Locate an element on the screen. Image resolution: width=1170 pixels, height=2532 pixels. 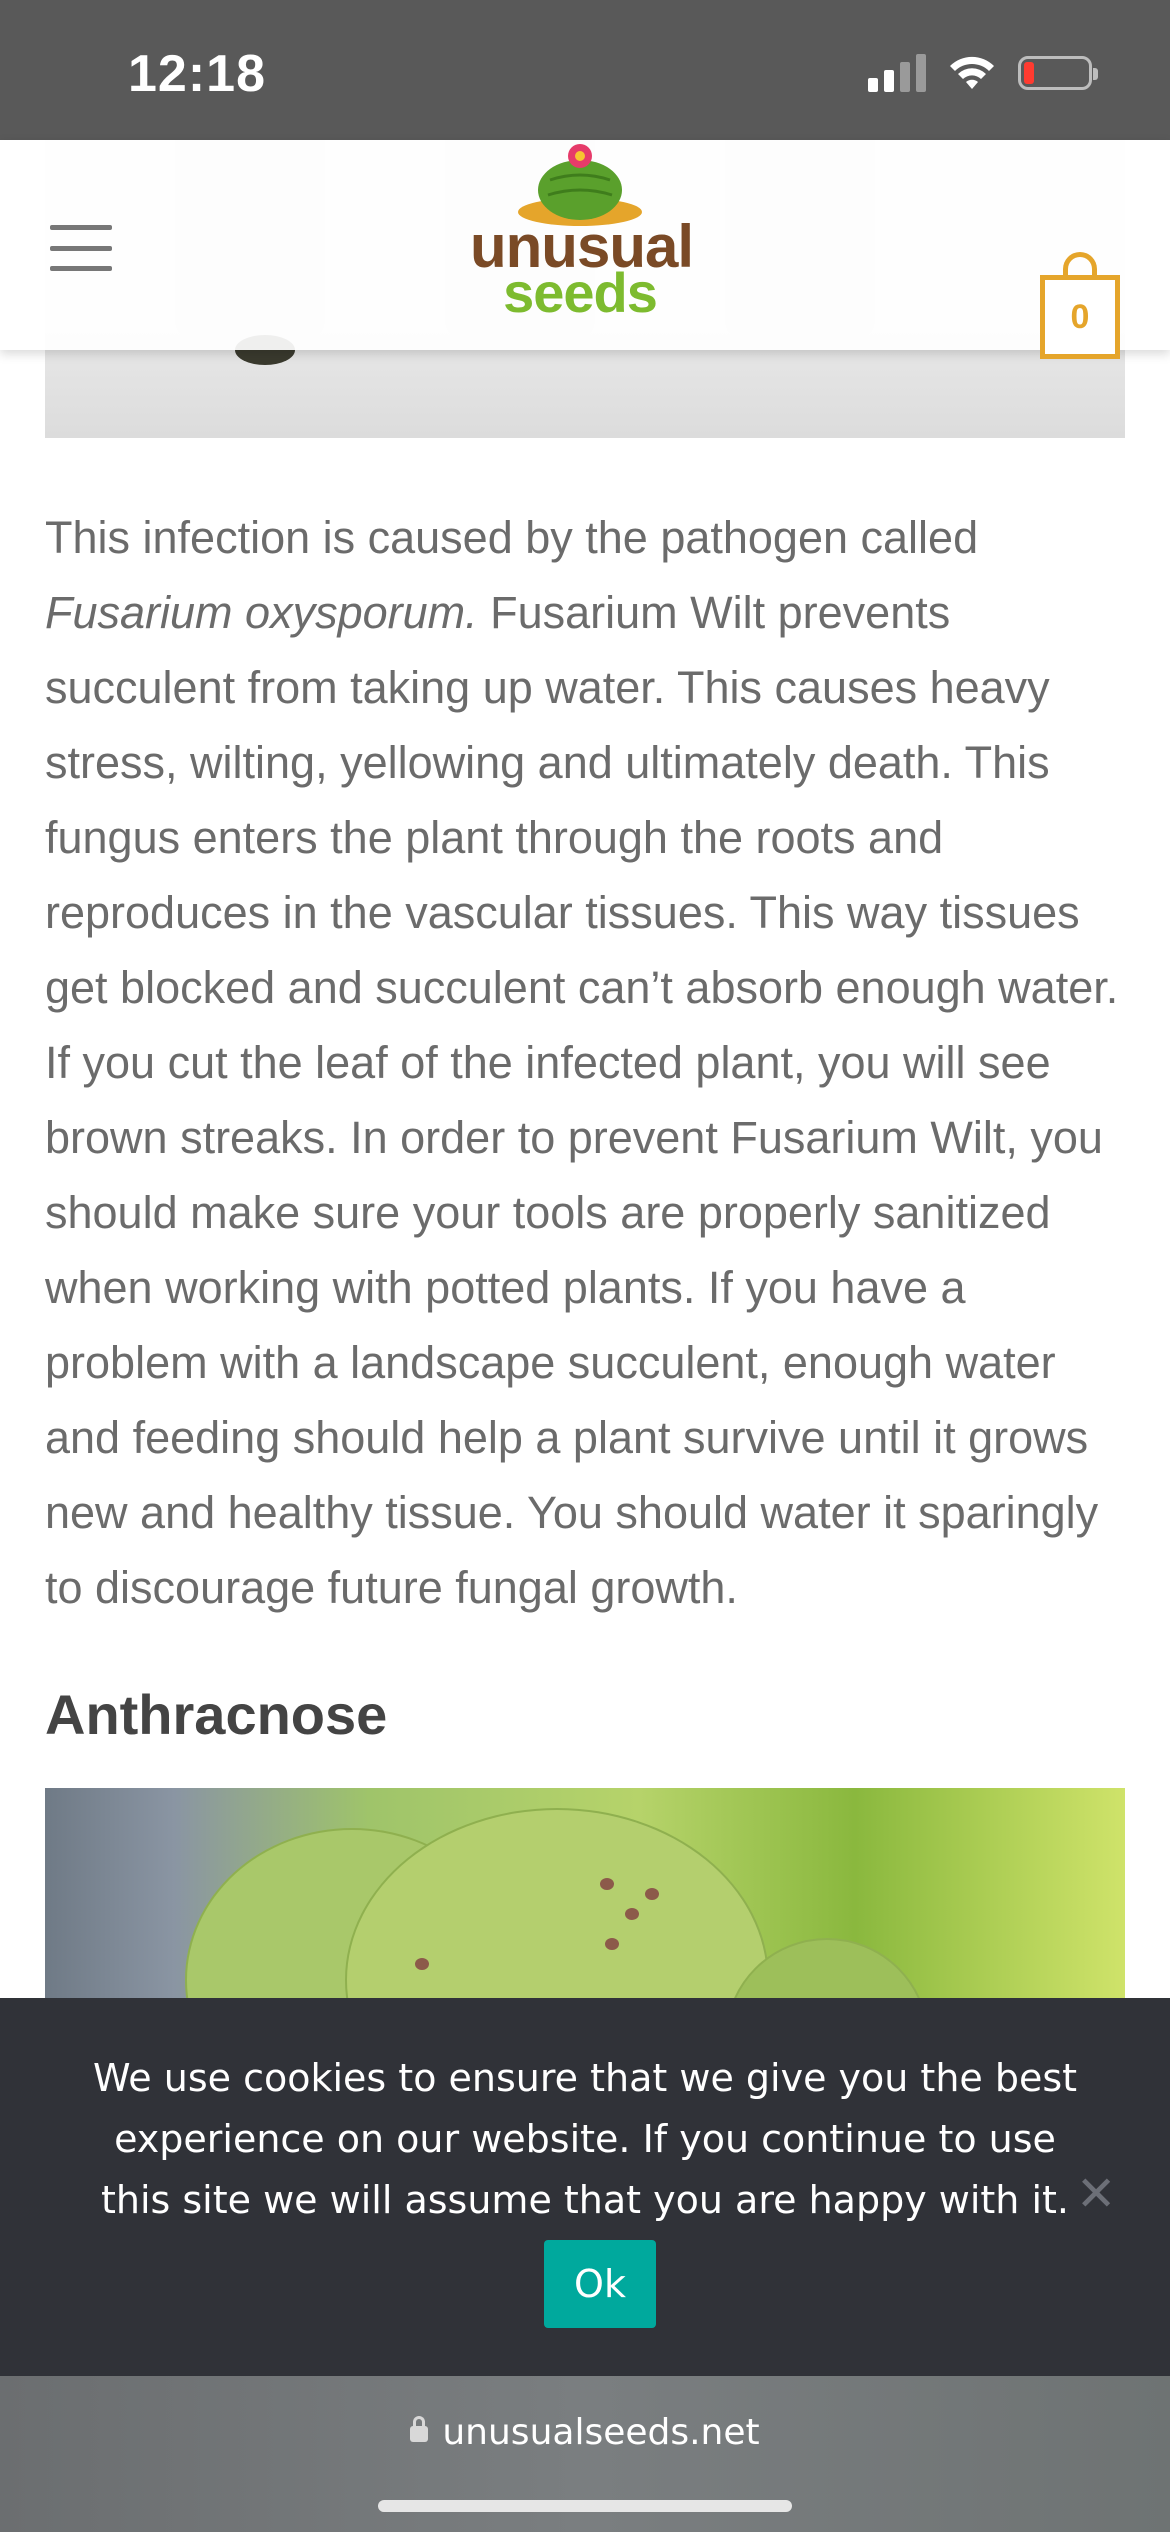
logo-wordmark-bottom: seeds is located at coordinates (580, 292).